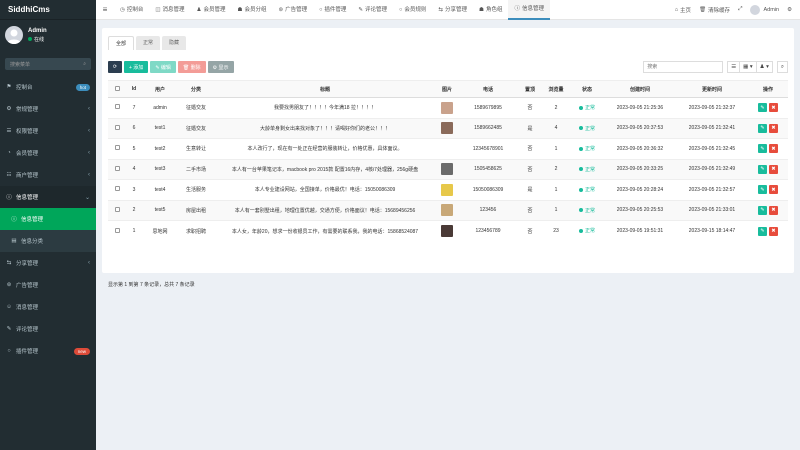 Image resolution: width=800 pixels, height=450 pixels. I want to click on toggle-view-button: ☰, so click(734, 67).